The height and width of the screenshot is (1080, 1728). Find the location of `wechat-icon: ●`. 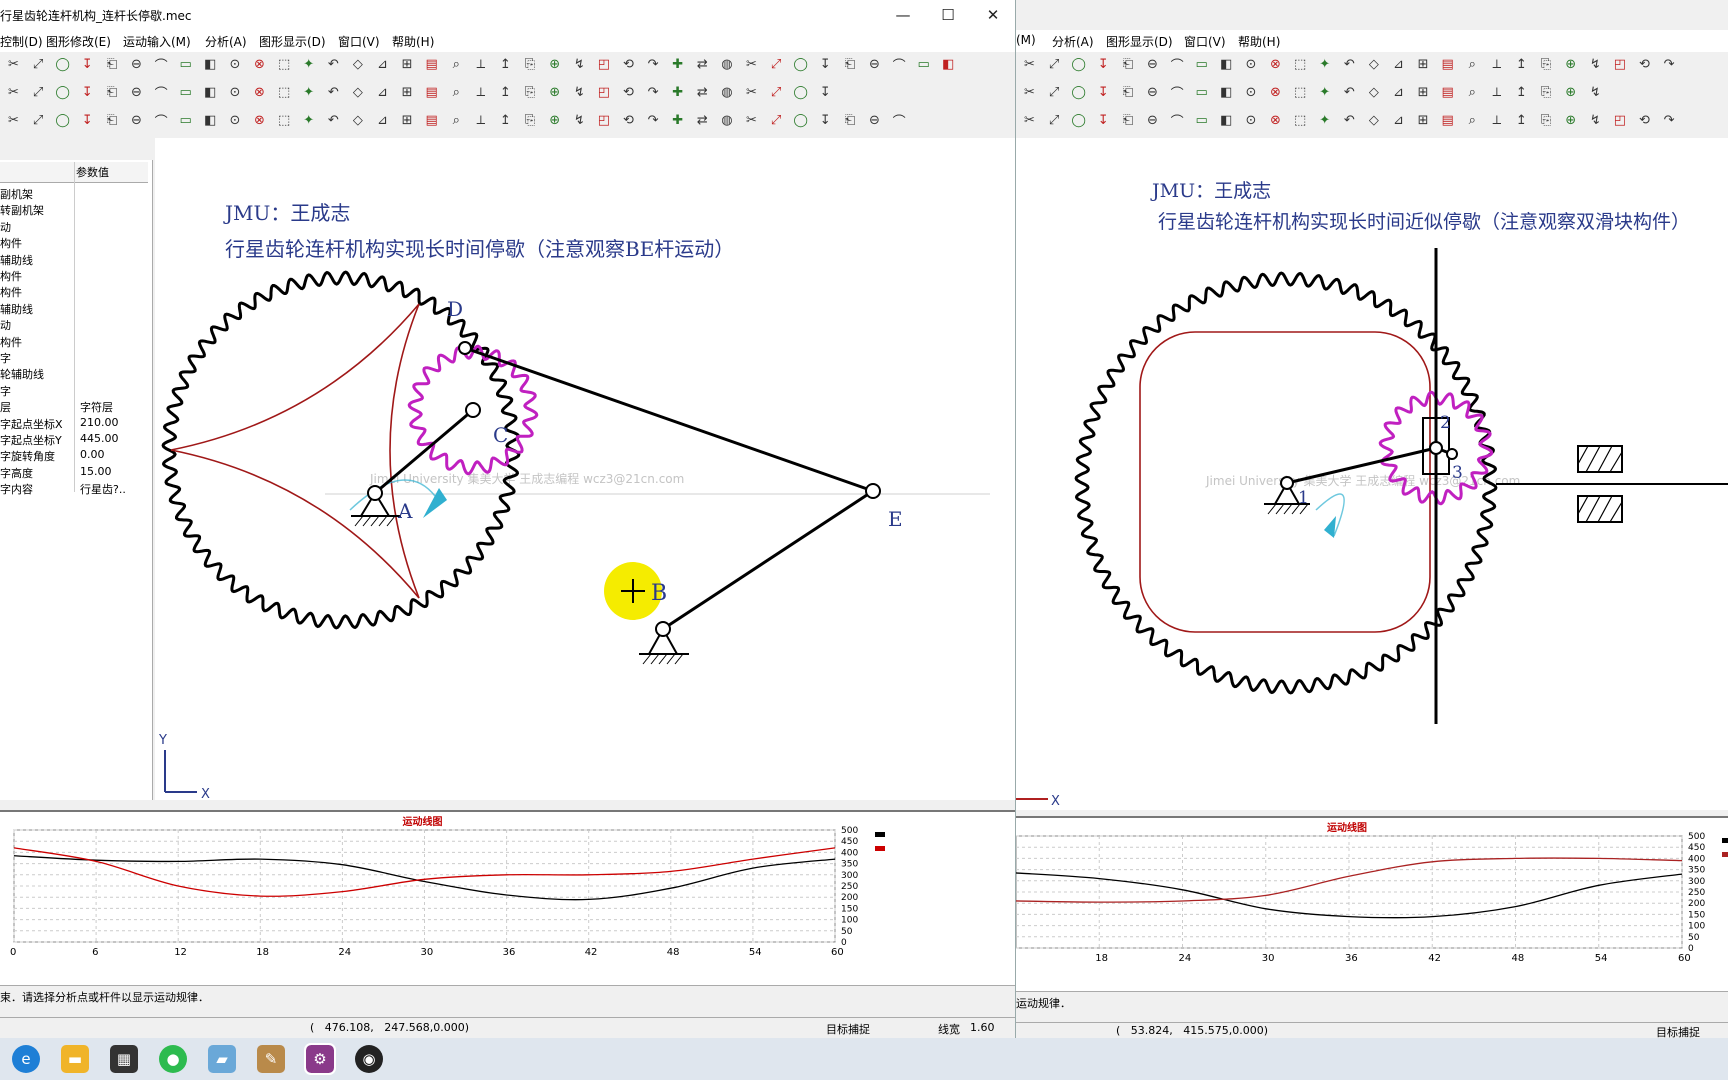

wechat-icon: ● is located at coordinates (173, 1059).